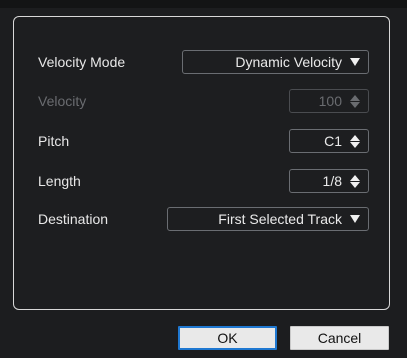 This screenshot has width=407, height=358. I want to click on length-value: 1/8, so click(332, 181).